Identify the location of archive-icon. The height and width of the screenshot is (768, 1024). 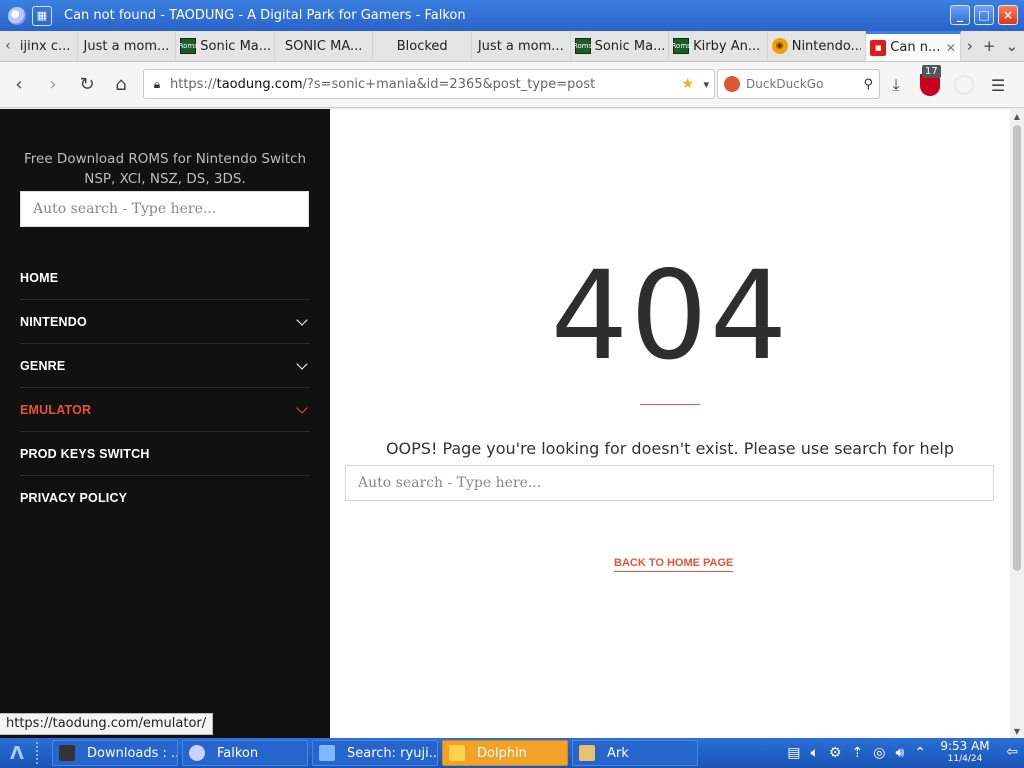
(587, 753).